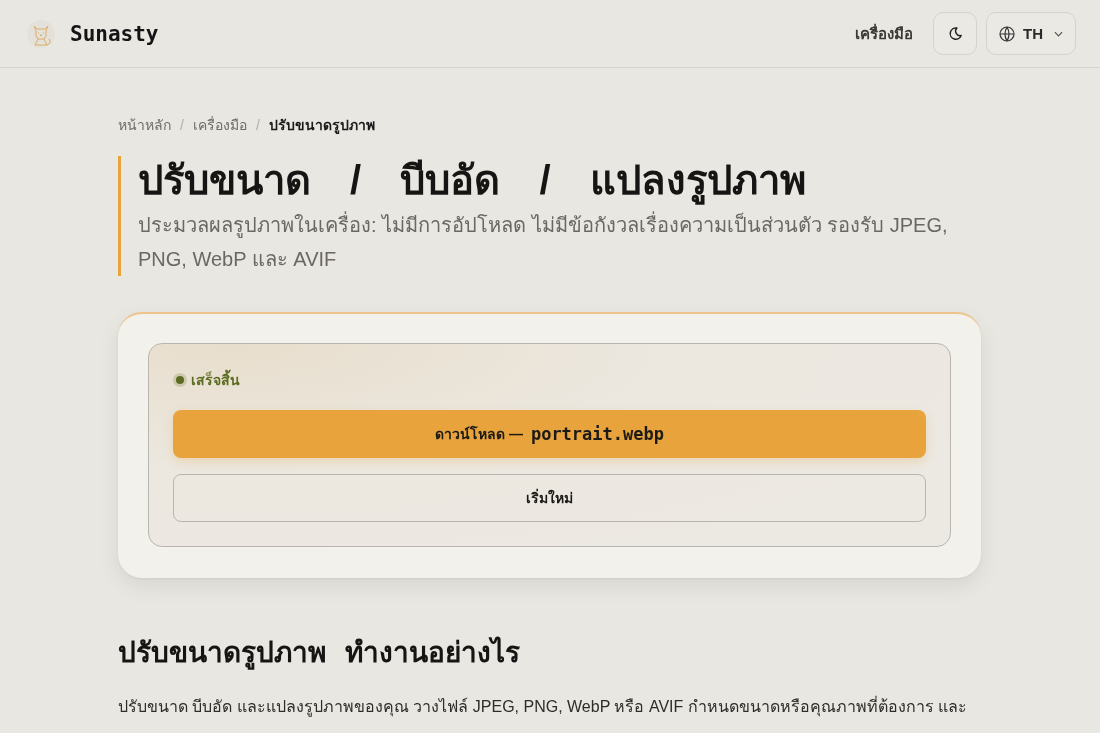 The image size is (1100, 733). What do you see at coordinates (559, 242) in the screenshot?
I see `page-subtitle: ประมวลผลรูปภาพในเครื่อง: ไม่มีการอัปโหลด ไม่มีข้อกังวลเรื่องความเป็นส่วนตัว รองรับ JPEG, PNG, WebP และ AVIF` at bounding box center [559, 242].